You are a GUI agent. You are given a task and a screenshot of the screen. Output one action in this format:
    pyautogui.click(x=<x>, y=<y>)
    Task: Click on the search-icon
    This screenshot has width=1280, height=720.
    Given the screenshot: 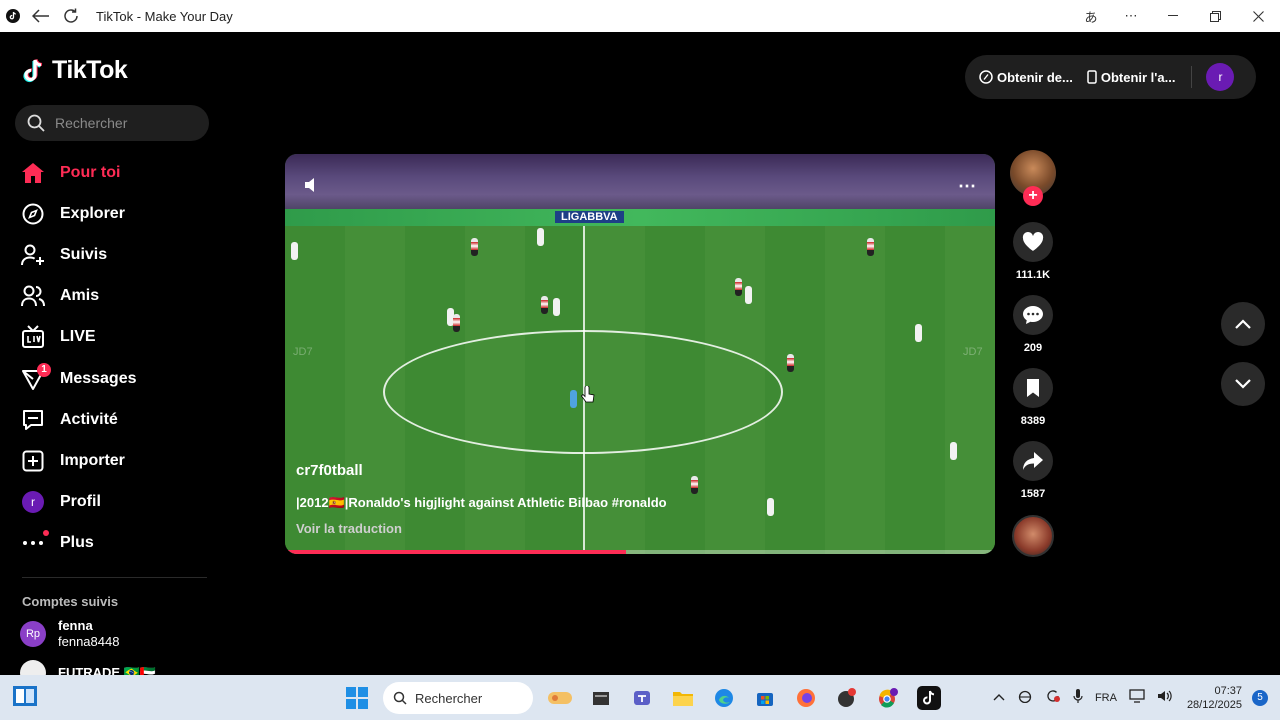 What is the action you would take?
    pyautogui.click(x=400, y=698)
    